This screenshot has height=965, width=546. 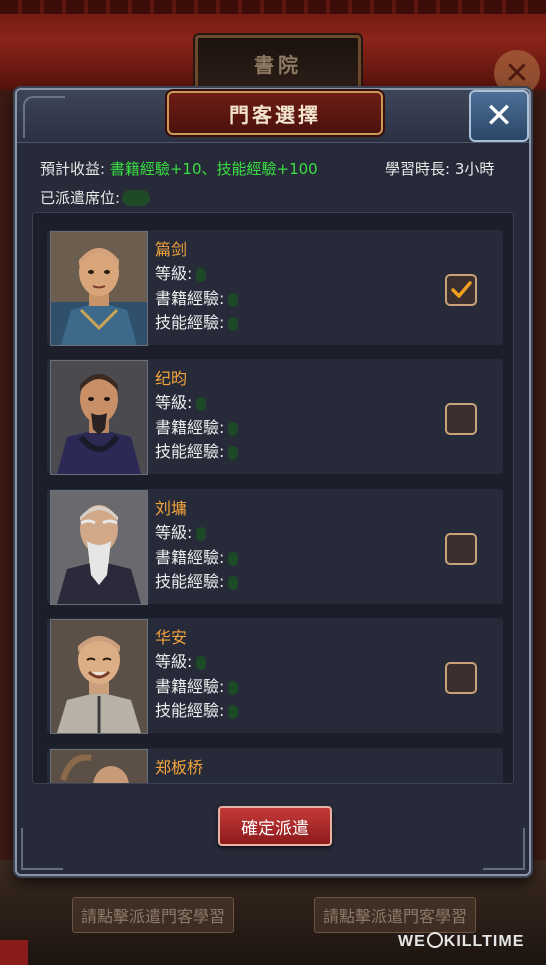 I want to click on retainer-name: 刘墉, so click(x=171, y=508).